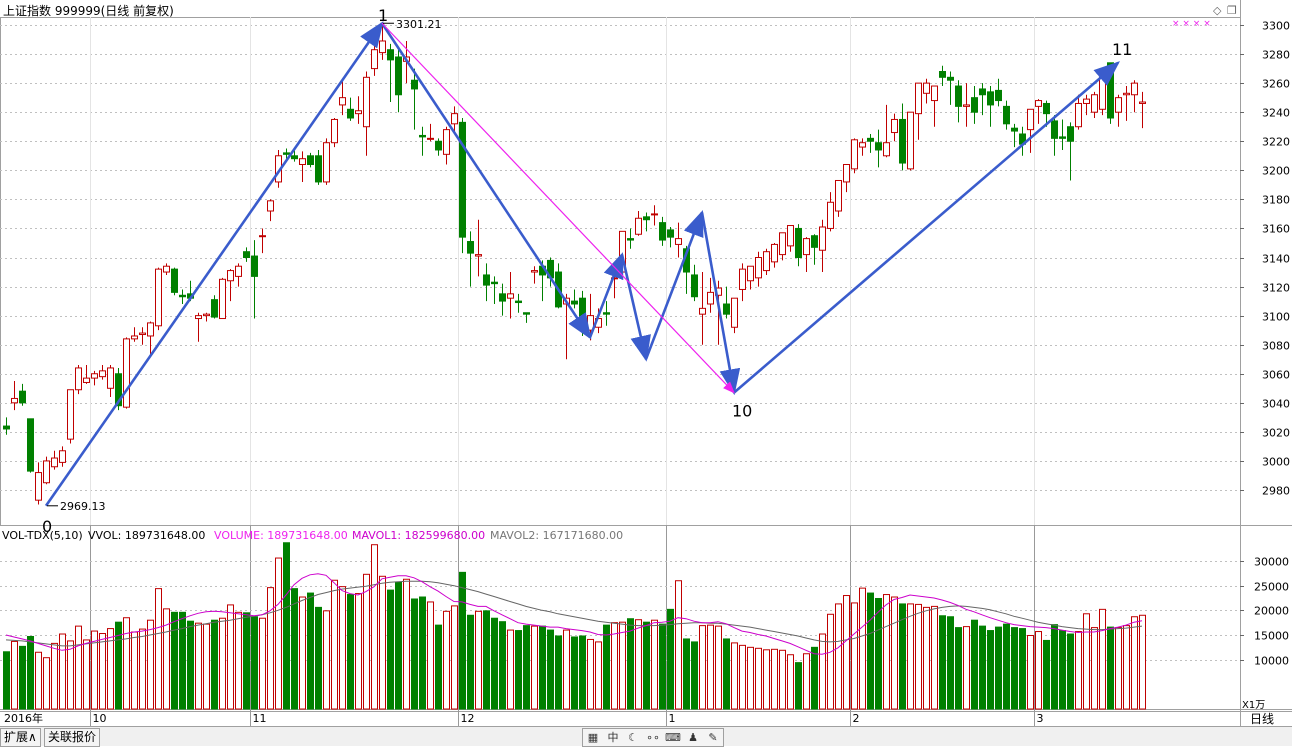 The height and width of the screenshot is (747, 1292). Describe the element at coordinates (713, 737) in the screenshot. I see `wrench-icon: ✎` at that location.